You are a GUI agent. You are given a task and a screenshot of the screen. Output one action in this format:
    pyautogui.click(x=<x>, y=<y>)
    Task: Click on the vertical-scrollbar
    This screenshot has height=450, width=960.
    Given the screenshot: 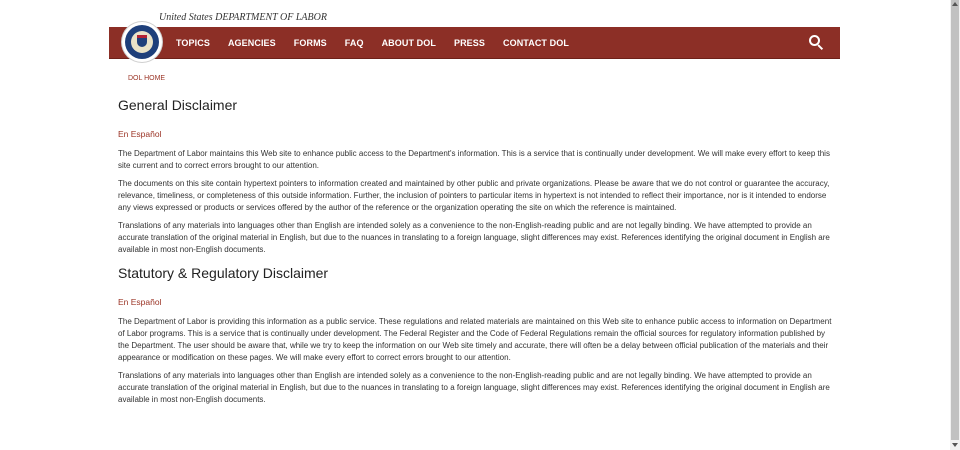 What is the action you would take?
    pyautogui.click(x=955, y=225)
    